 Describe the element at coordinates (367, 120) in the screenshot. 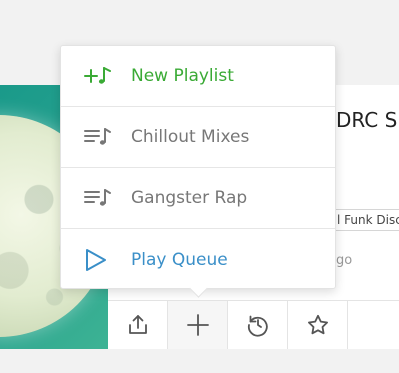

I see `track-title: DRC Sh` at that location.